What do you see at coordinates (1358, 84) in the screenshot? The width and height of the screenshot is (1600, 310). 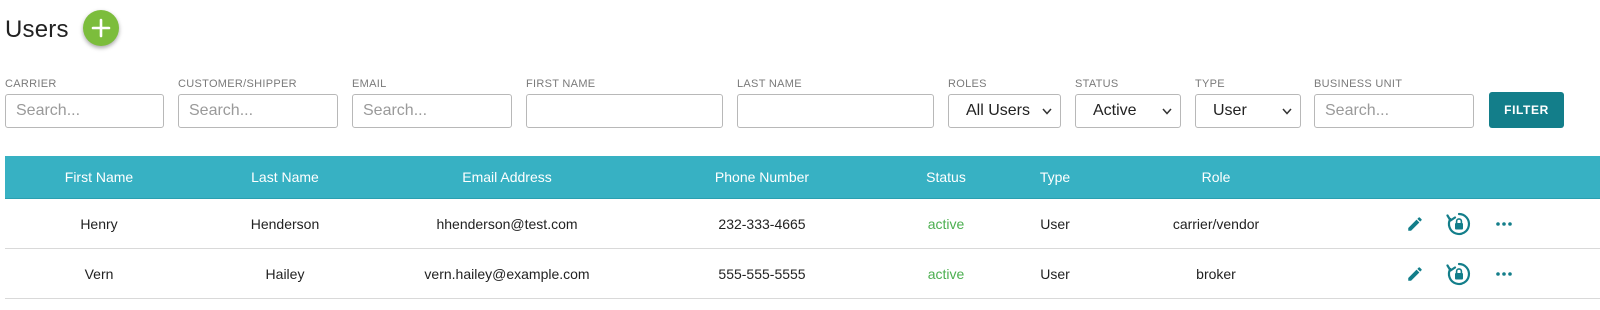 I see `business-unit-label: BUSINESS UNIT` at bounding box center [1358, 84].